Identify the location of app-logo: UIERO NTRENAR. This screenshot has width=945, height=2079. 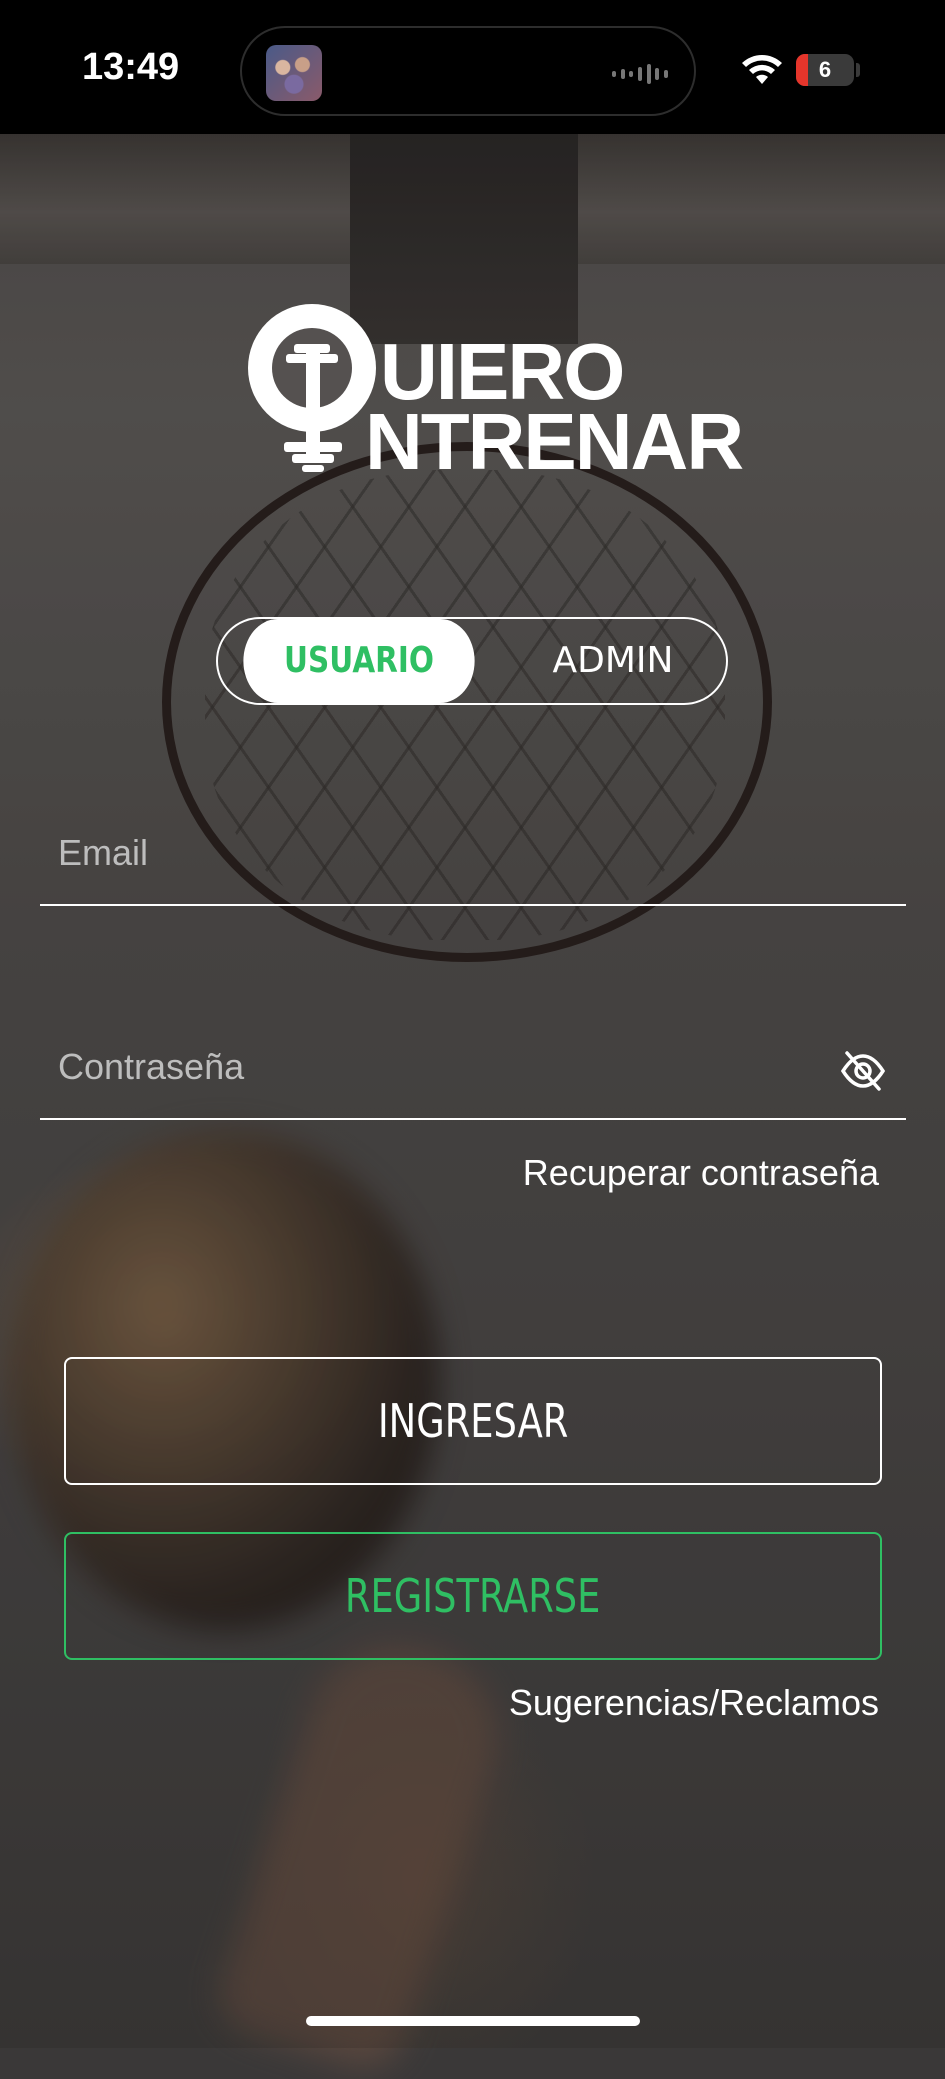
(492, 387).